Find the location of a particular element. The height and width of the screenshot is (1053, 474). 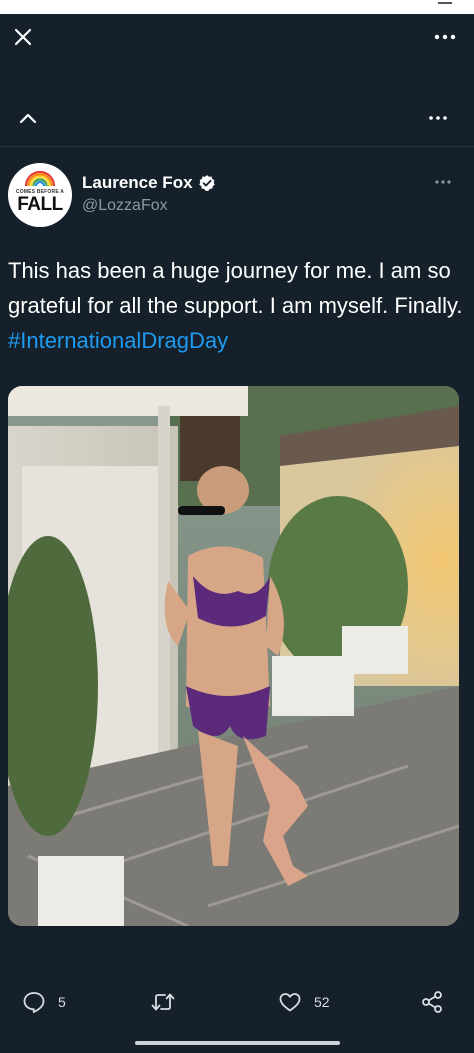

more-options-button is located at coordinates (445, 37).